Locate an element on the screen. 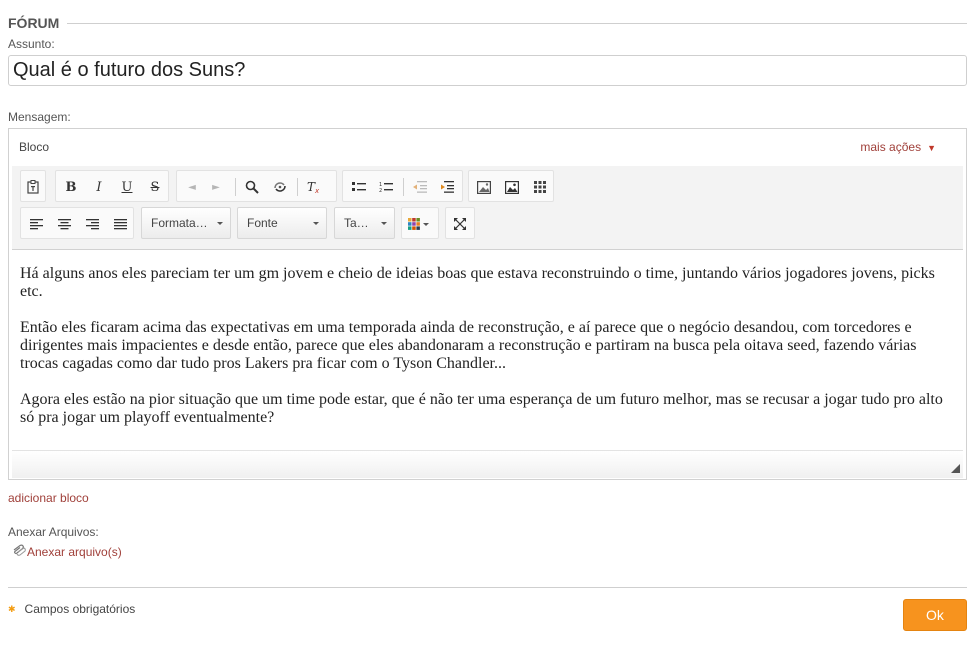  replace-icon is located at coordinates (280, 187).